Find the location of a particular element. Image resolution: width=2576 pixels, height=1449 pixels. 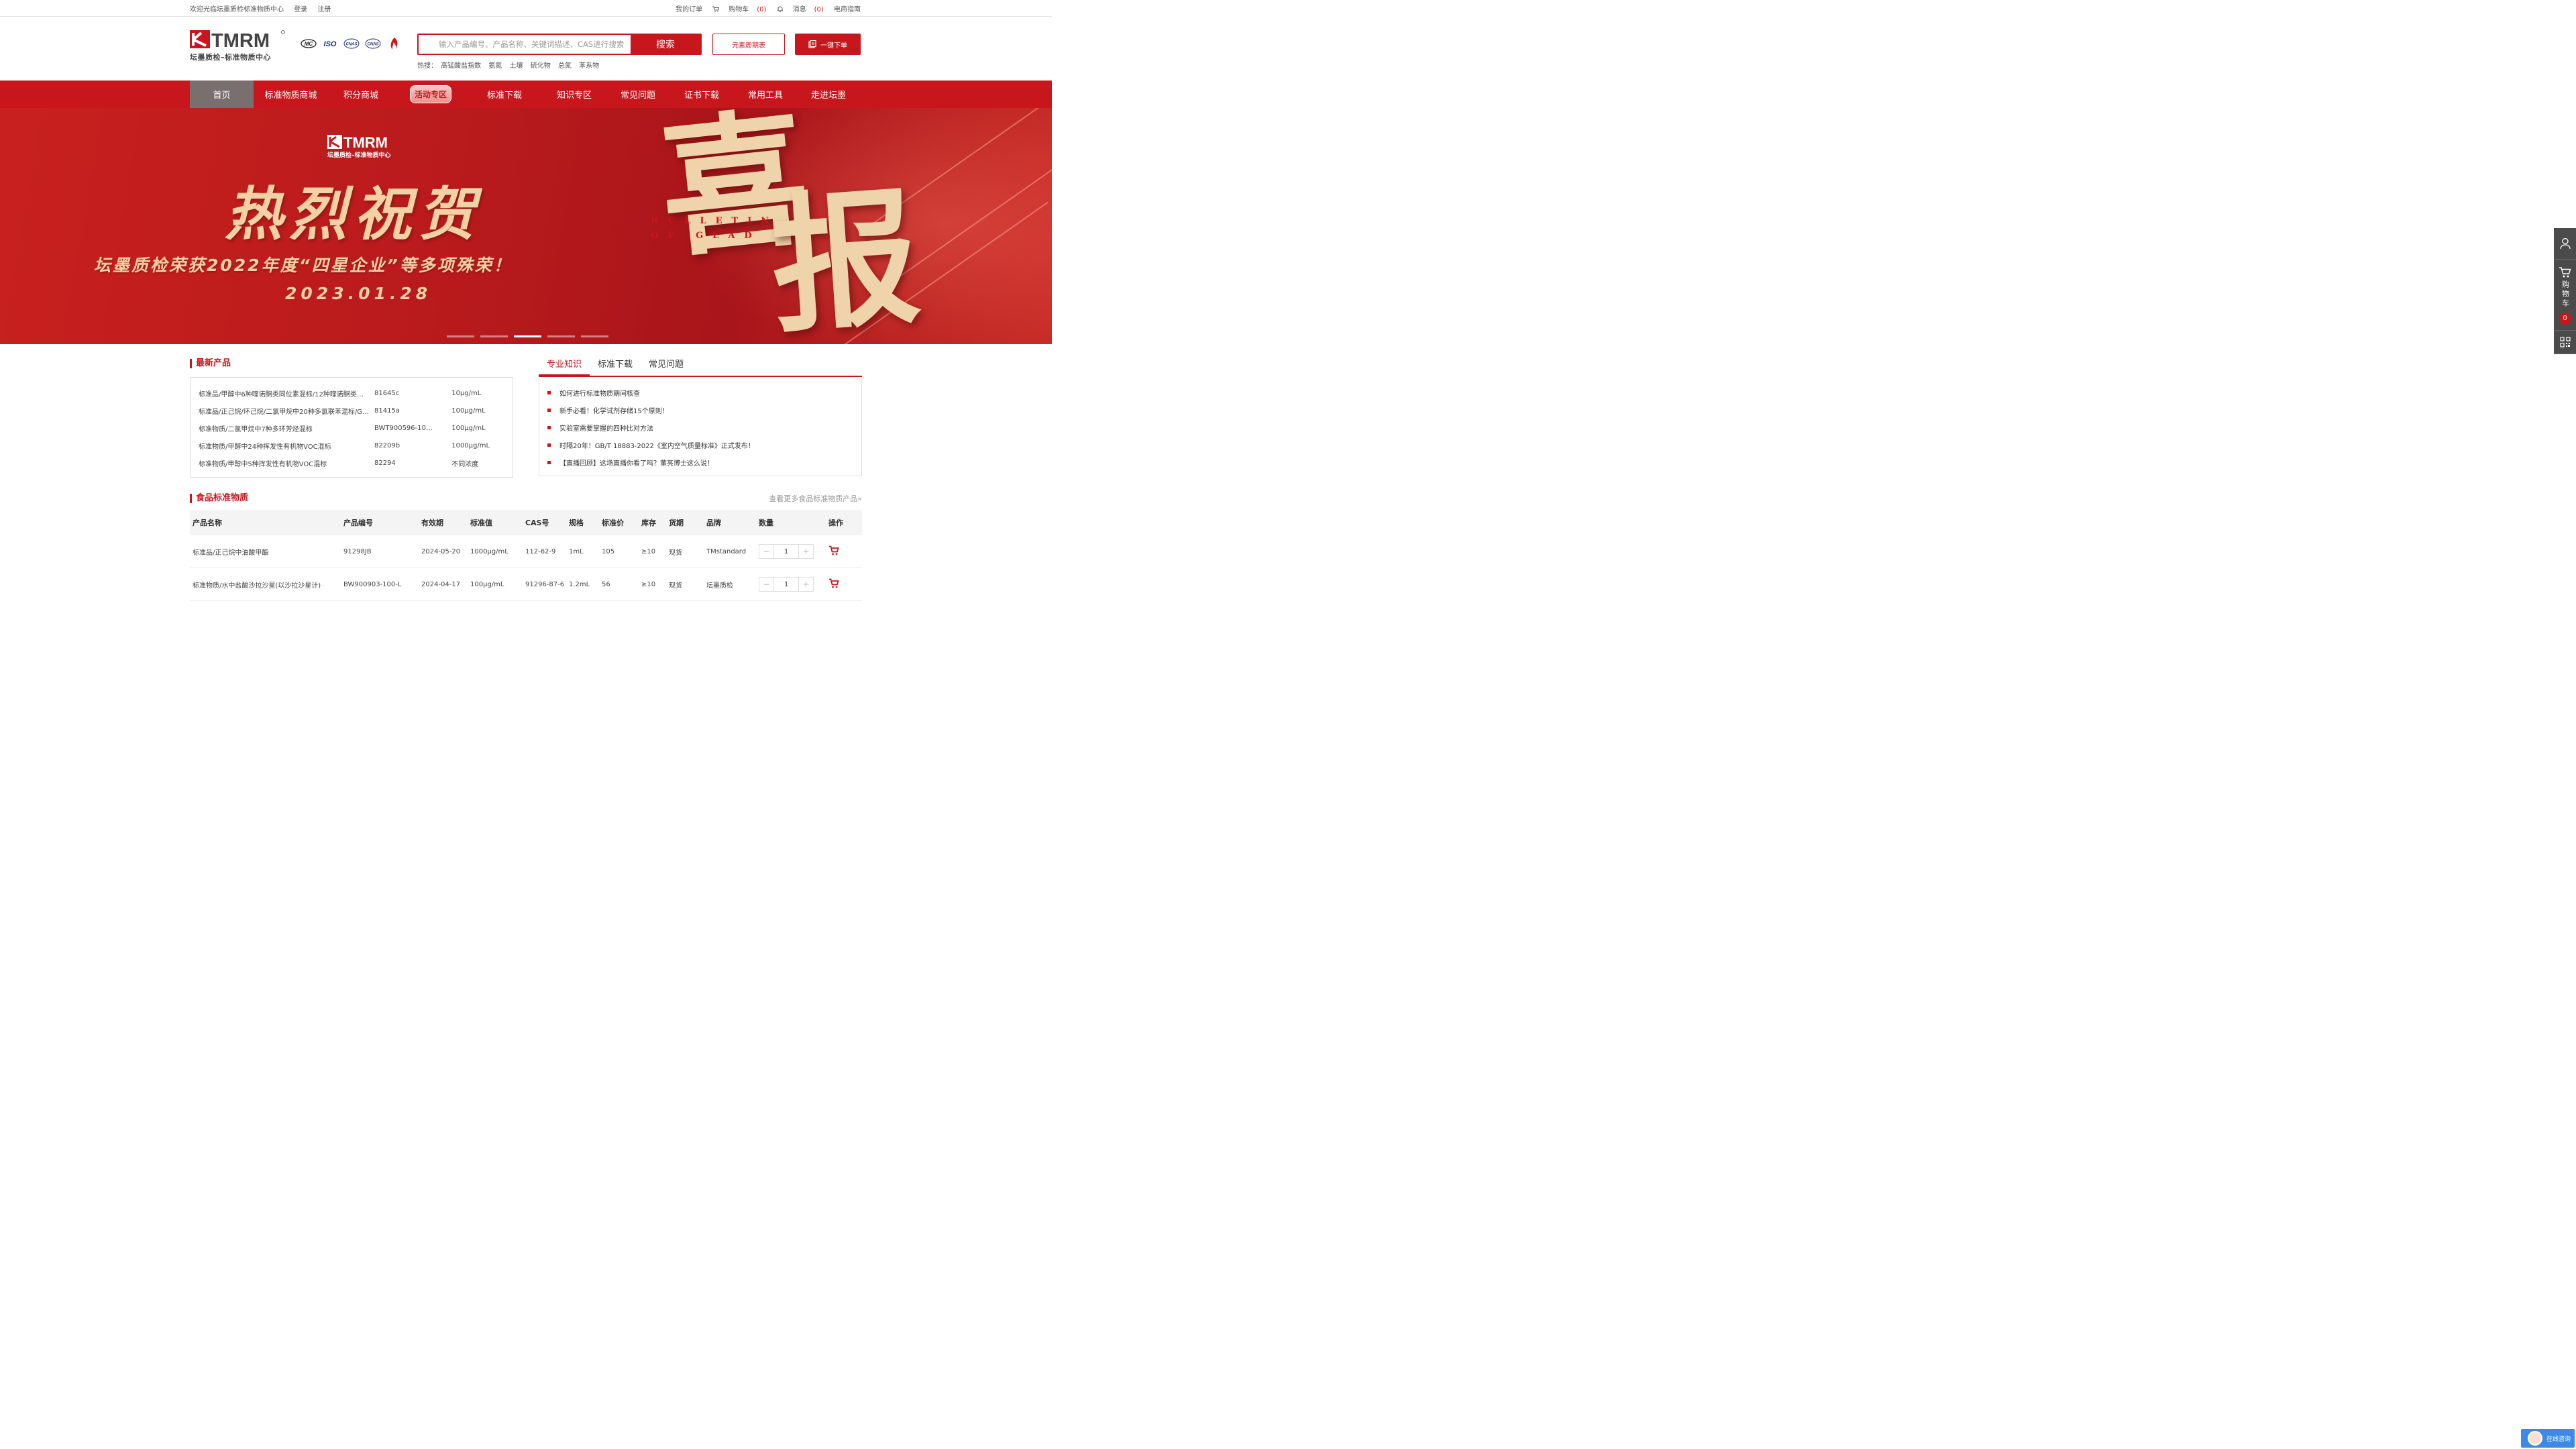

nav-knowledge: 知识专区 is located at coordinates (574, 94).